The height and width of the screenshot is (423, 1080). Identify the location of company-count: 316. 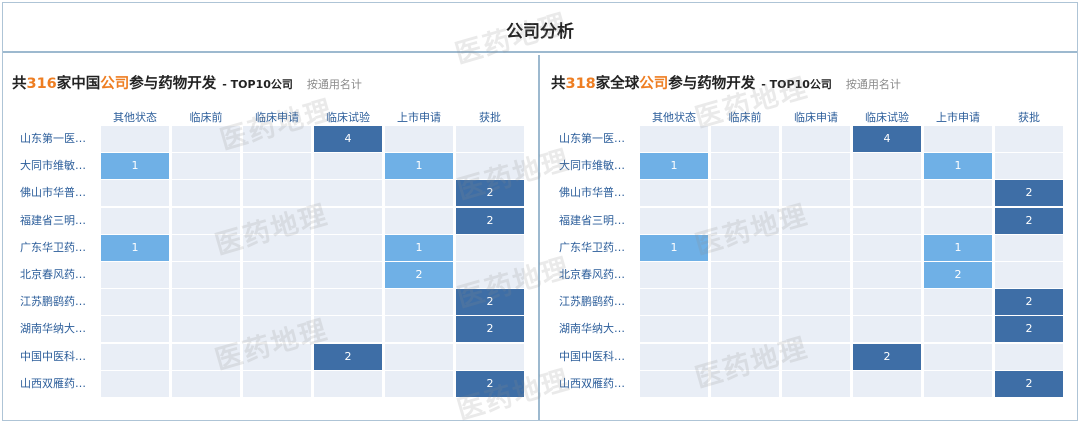
(41, 84).